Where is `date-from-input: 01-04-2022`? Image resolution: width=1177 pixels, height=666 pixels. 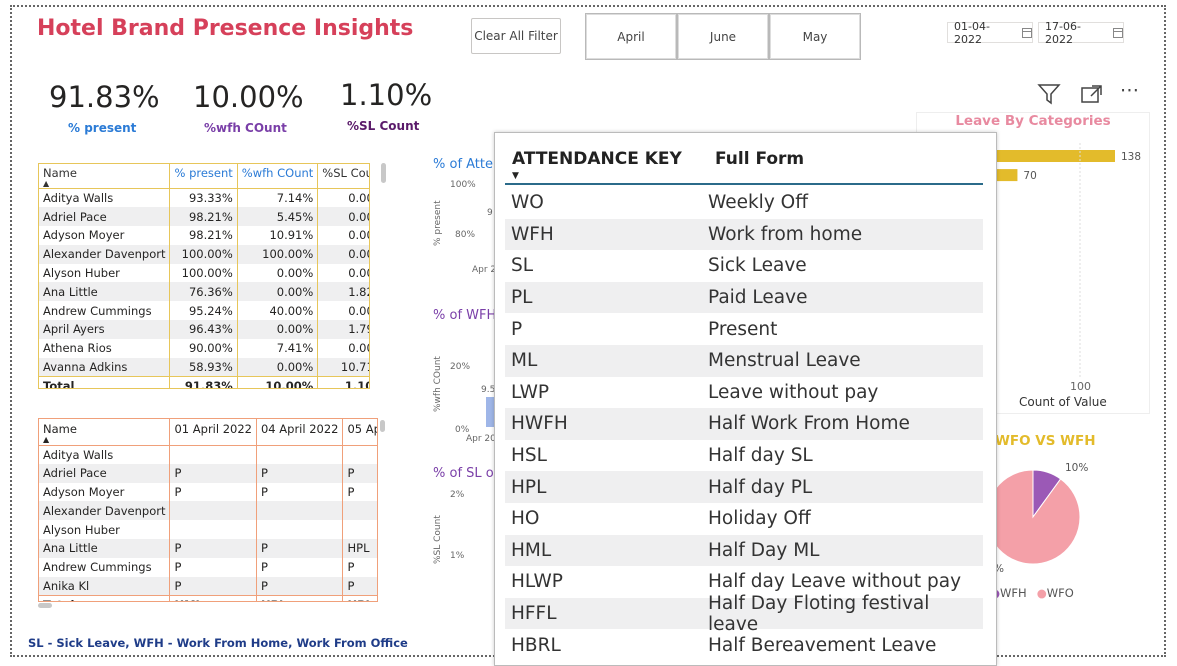
date-from-input: 01-04-2022 is located at coordinates (990, 33).